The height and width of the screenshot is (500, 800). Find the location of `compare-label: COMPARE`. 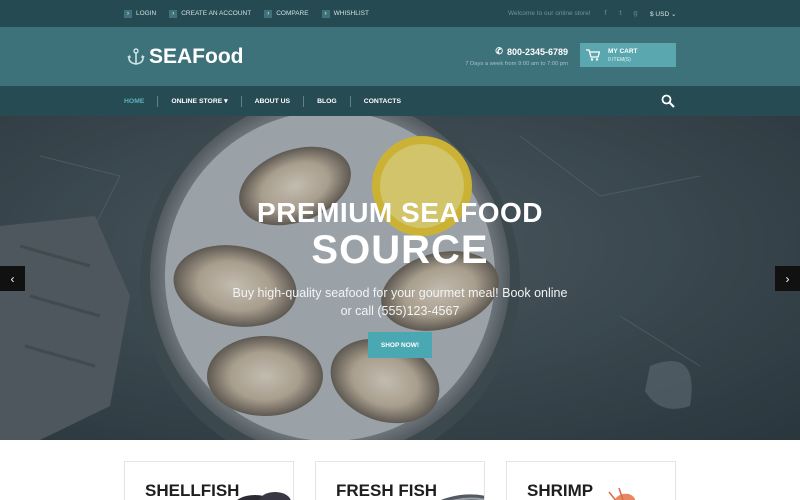

compare-label: COMPARE is located at coordinates (292, 13).